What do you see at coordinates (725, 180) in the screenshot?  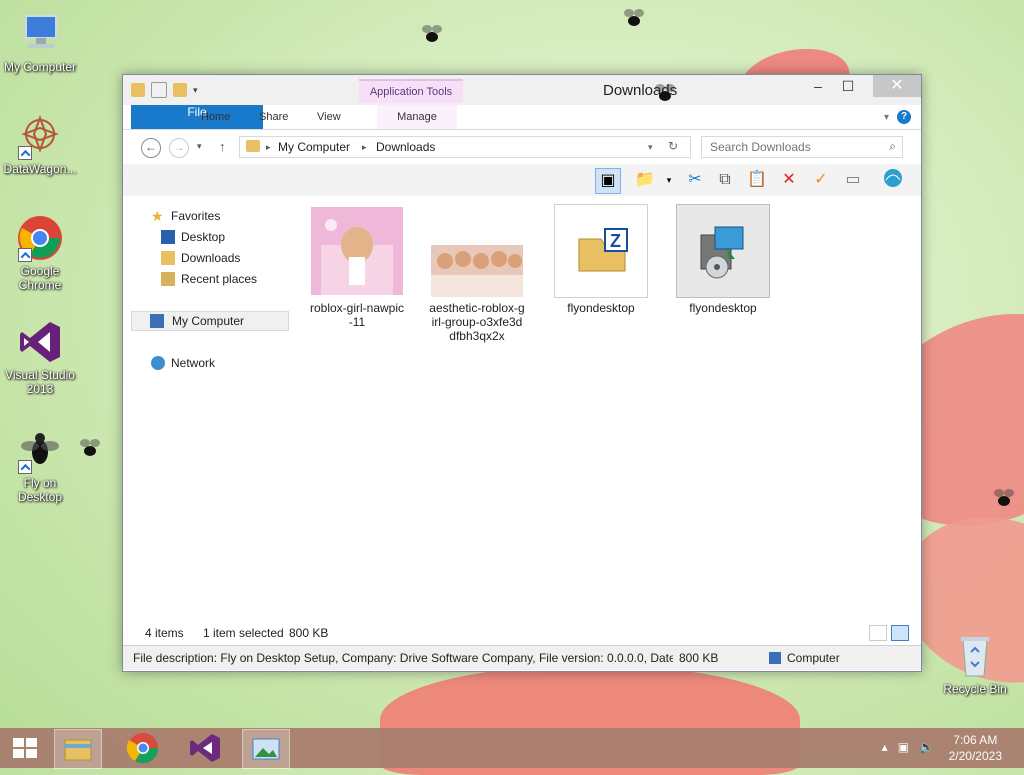 I see `copy-icon: ⧉` at bounding box center [725, 180].